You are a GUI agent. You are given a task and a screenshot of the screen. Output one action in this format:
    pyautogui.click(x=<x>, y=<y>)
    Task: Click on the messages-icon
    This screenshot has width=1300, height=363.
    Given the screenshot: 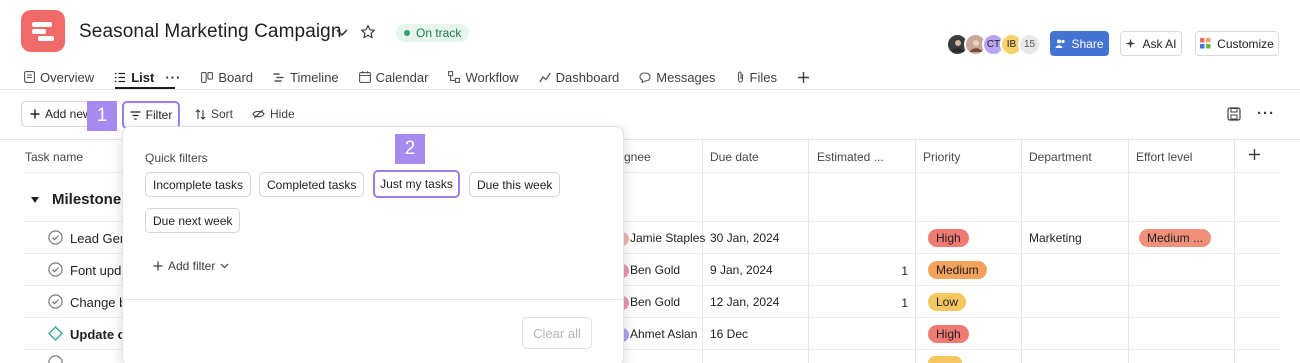 What is the action you would take?
    pyautogui.click(x=645, y=77)
    